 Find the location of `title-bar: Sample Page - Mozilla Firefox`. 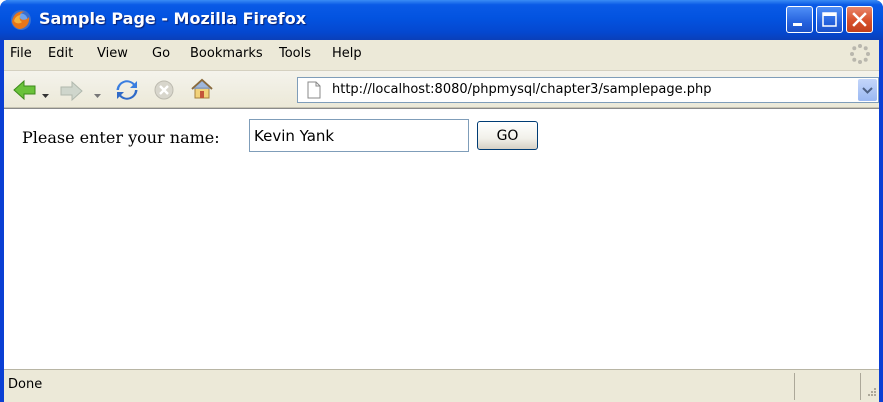

title-bar: Sample Page - Mozilla Firefox is located at coordinates (441, 20).